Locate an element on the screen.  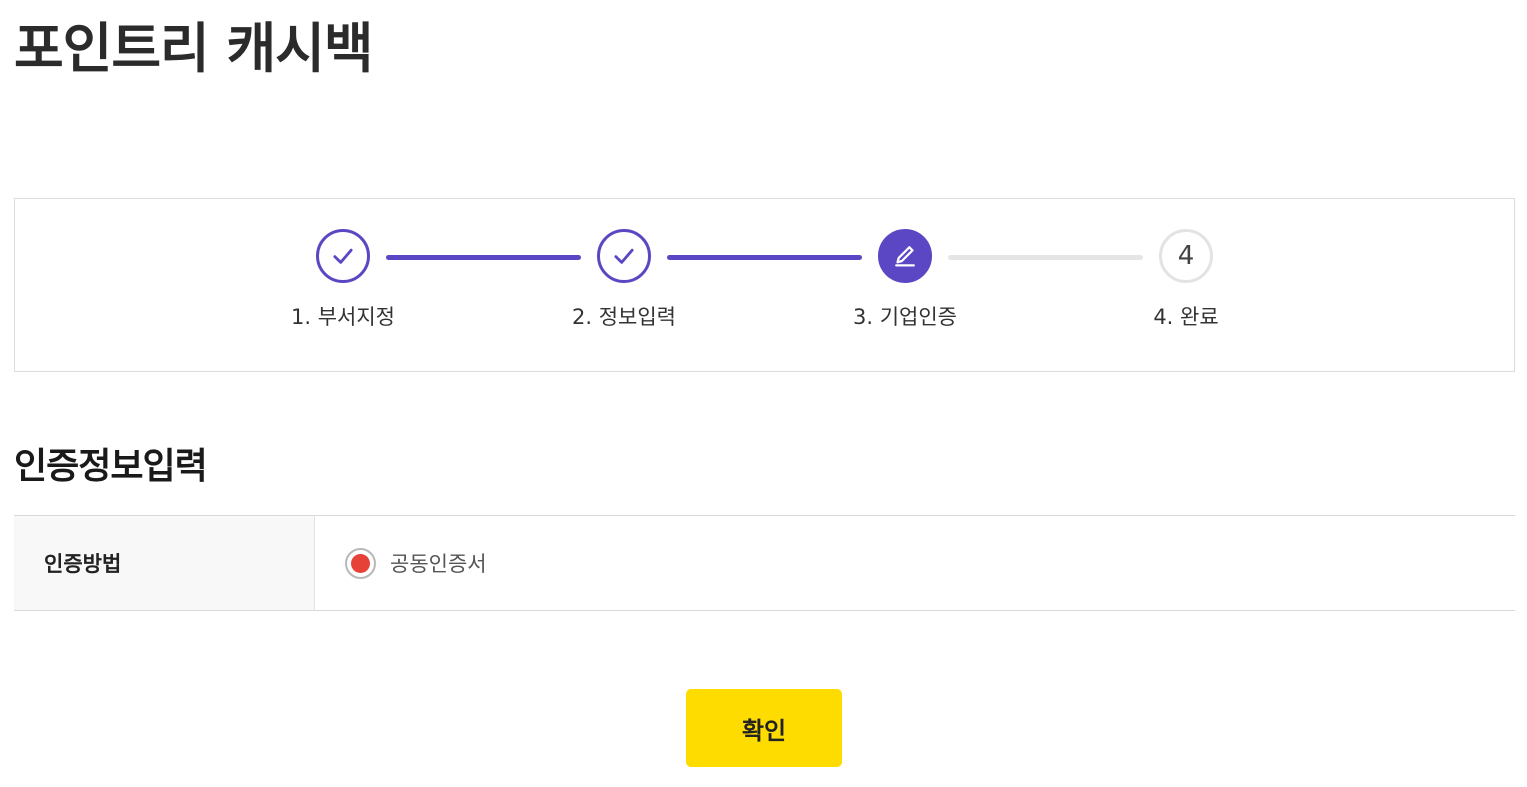
pencil-icon is located at coordinates (905, 256).